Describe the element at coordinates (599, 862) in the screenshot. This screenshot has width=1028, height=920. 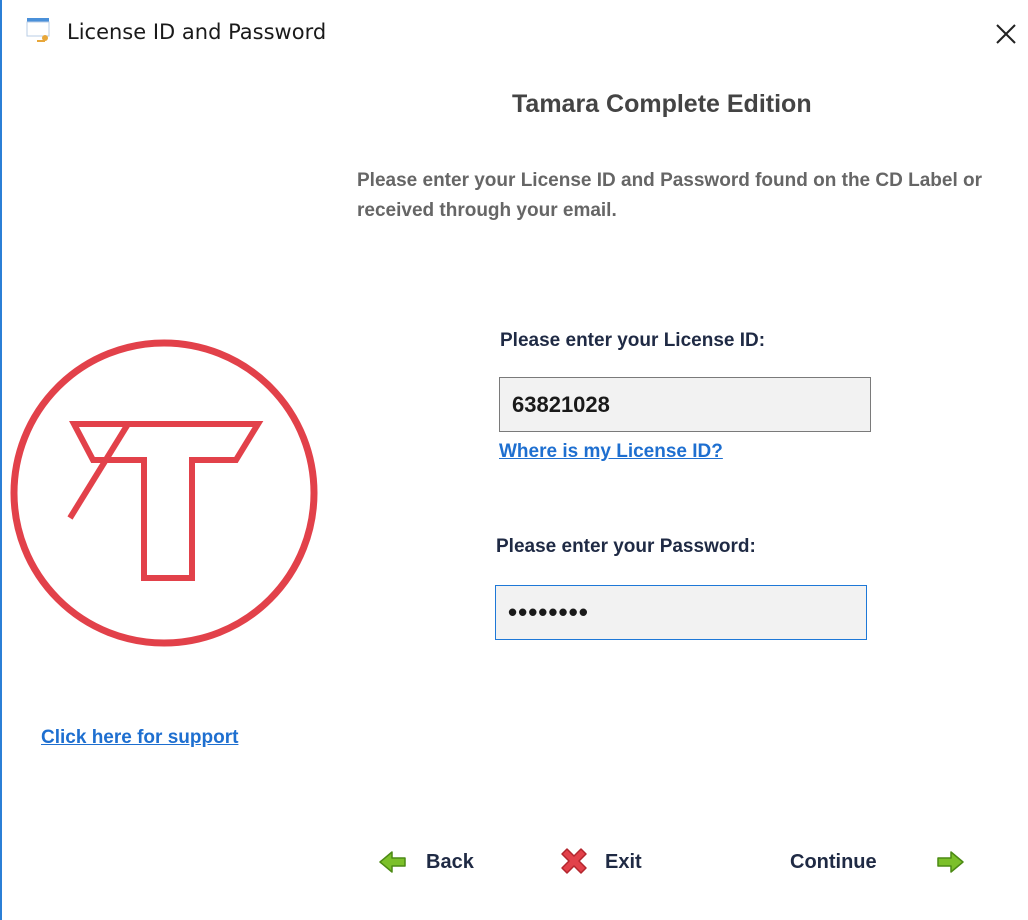
I see `exit-button: Exit` at that location.